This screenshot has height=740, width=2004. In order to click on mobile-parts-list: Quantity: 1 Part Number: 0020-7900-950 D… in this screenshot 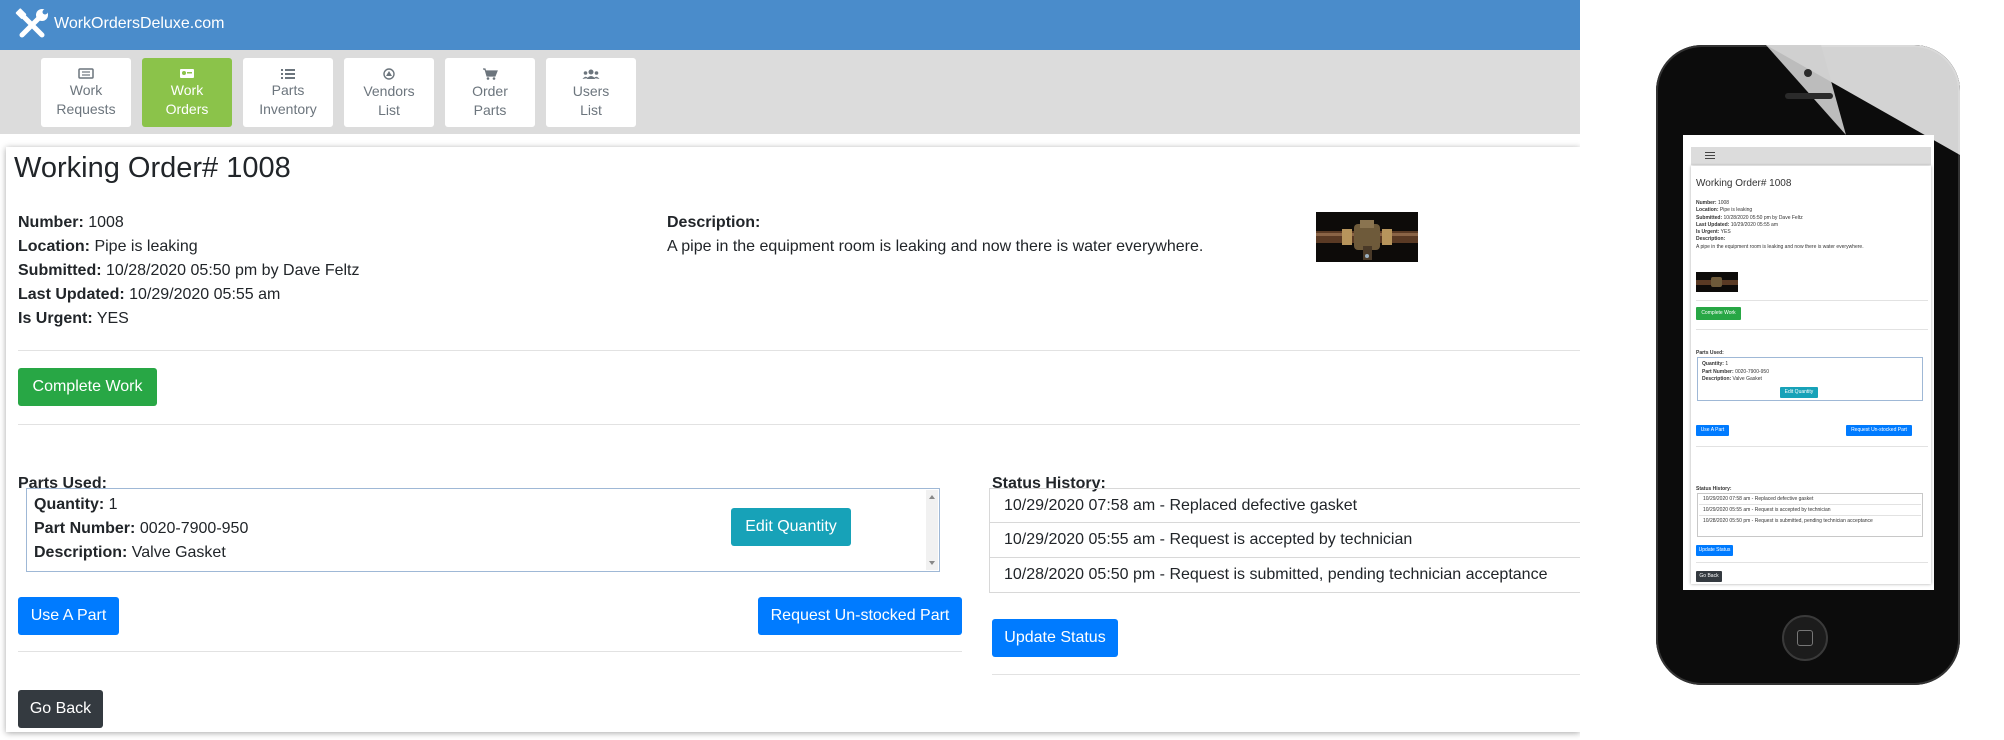, I will do `click(1810, 379)`.